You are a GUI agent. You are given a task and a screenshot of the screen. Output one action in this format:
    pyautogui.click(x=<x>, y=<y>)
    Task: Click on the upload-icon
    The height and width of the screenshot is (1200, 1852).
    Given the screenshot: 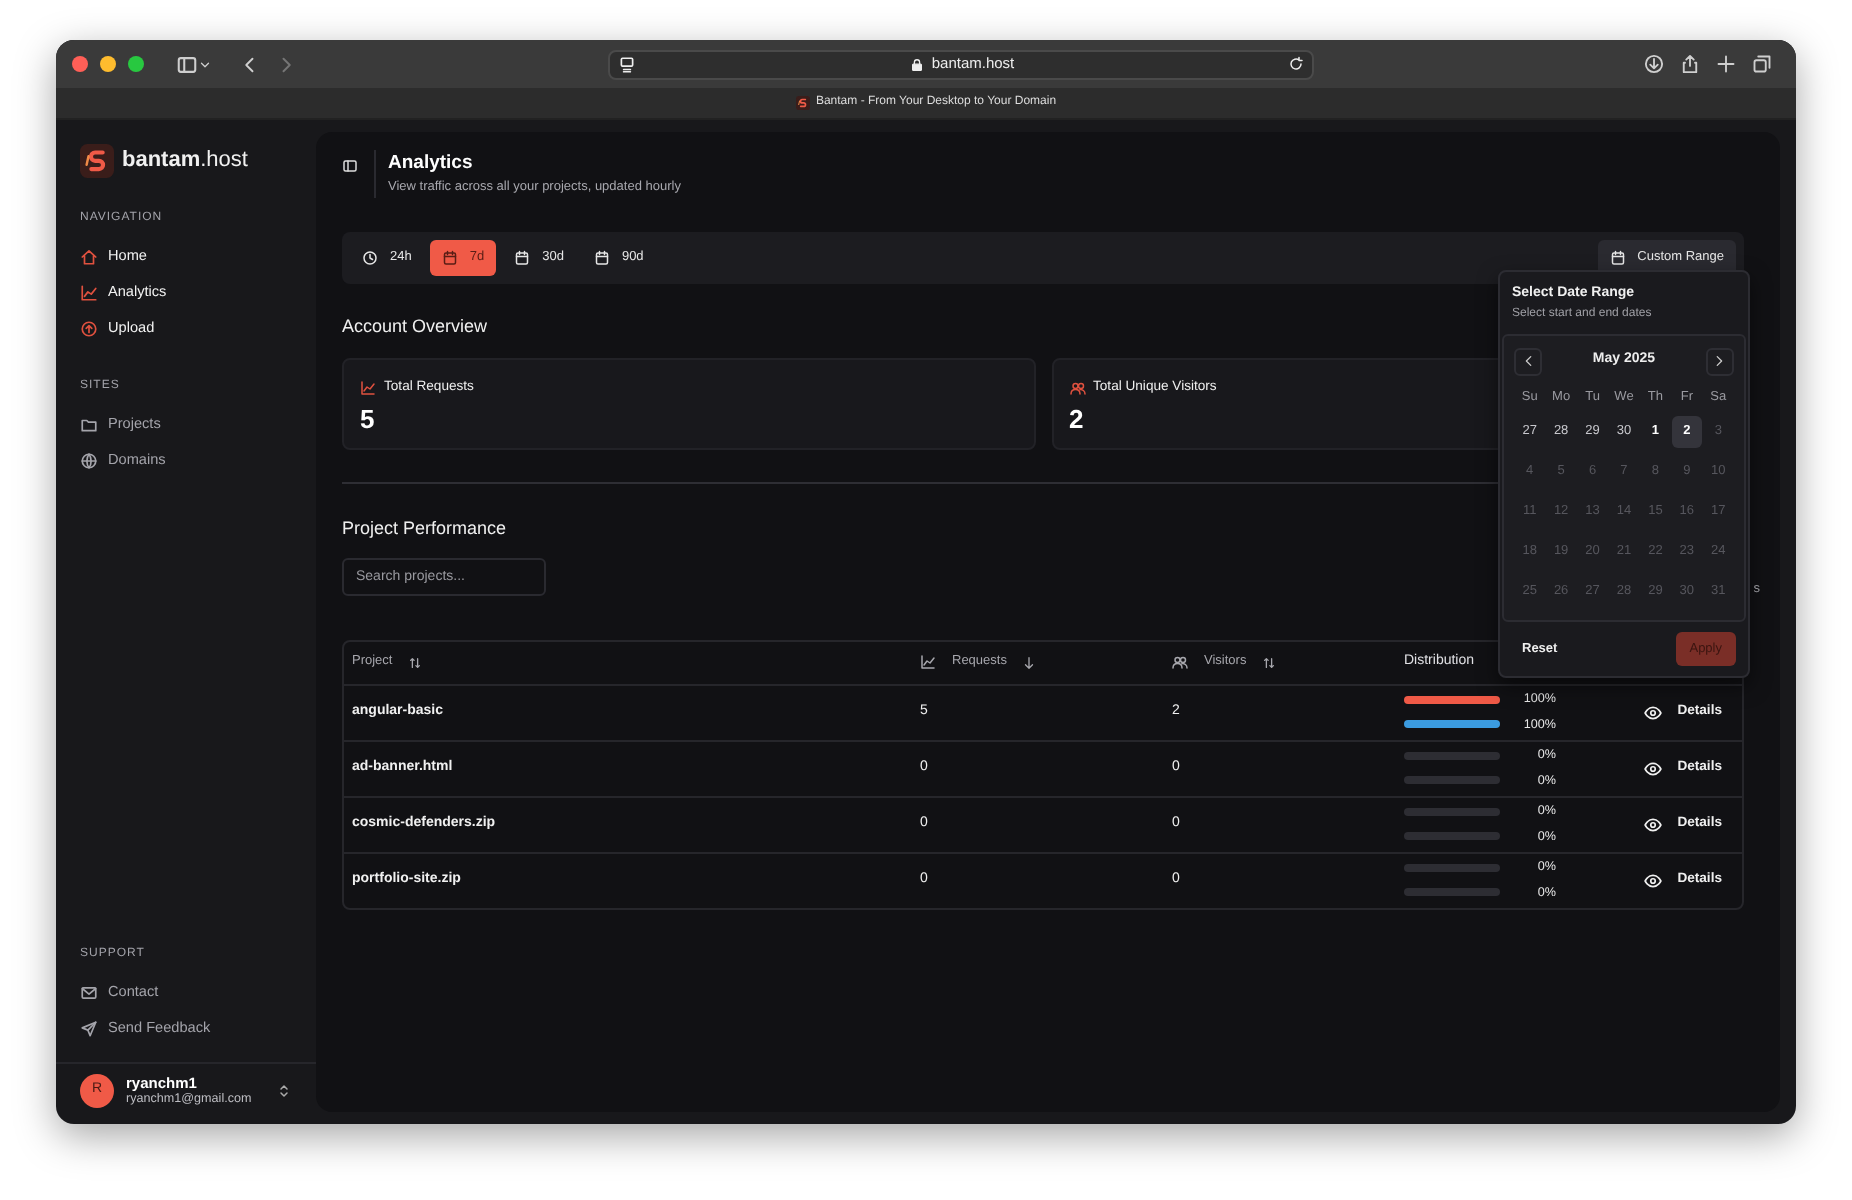 What is the action you would take?
    pyautogui.click(x=89, y=328)
    